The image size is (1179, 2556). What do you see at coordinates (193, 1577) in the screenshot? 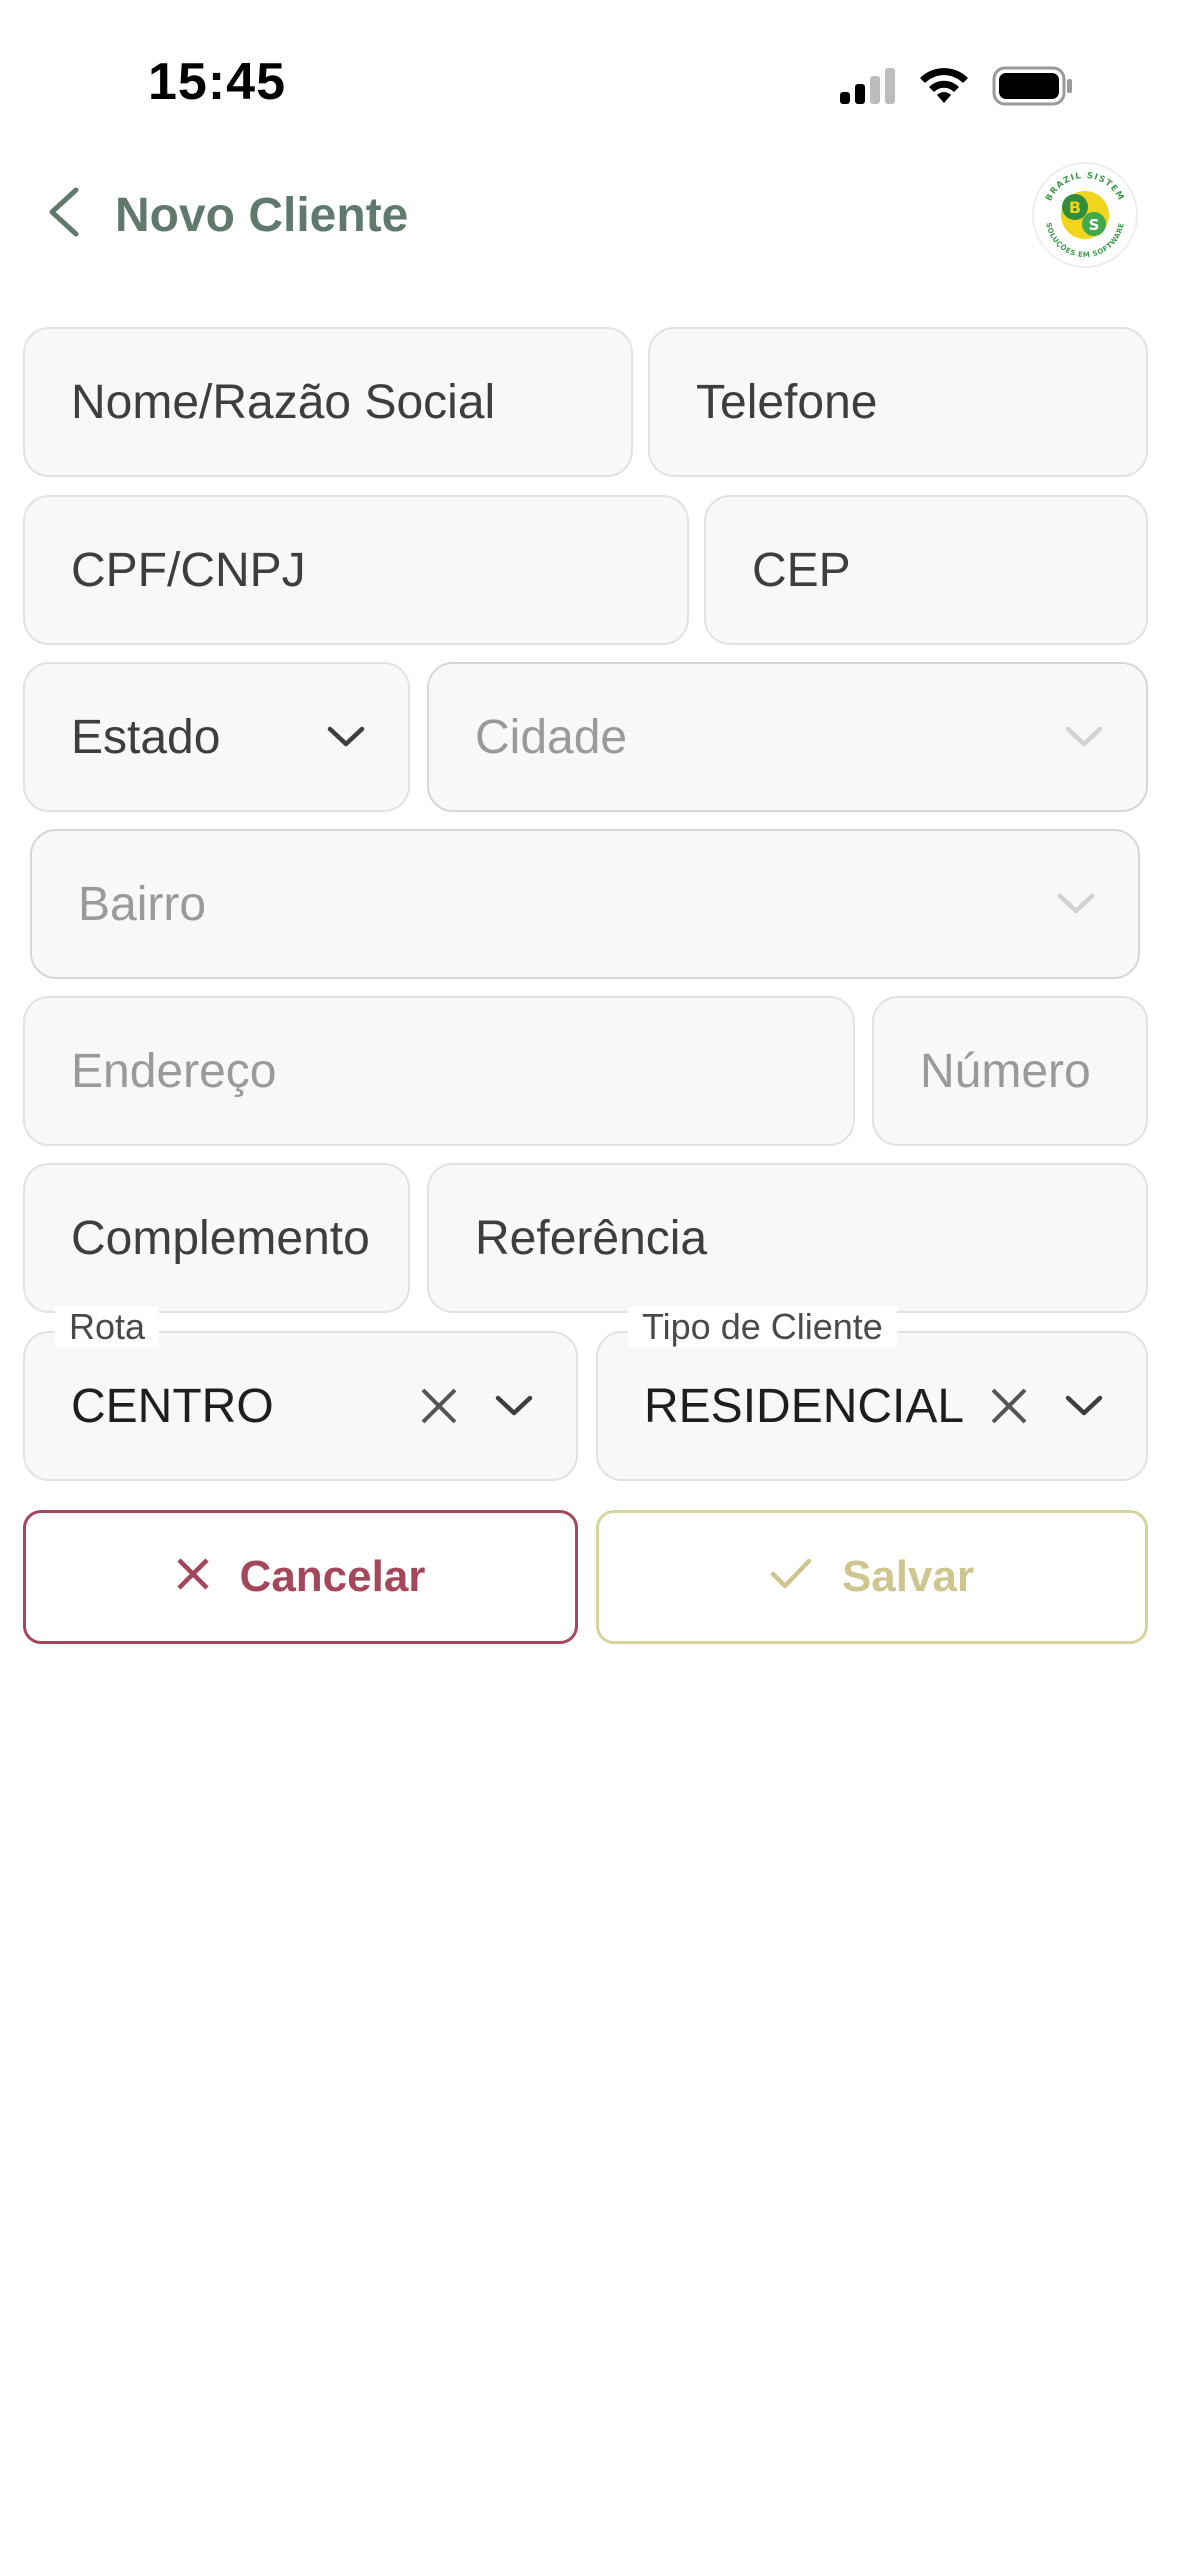
I see `close-icon` at bounding box center [193, 1577].